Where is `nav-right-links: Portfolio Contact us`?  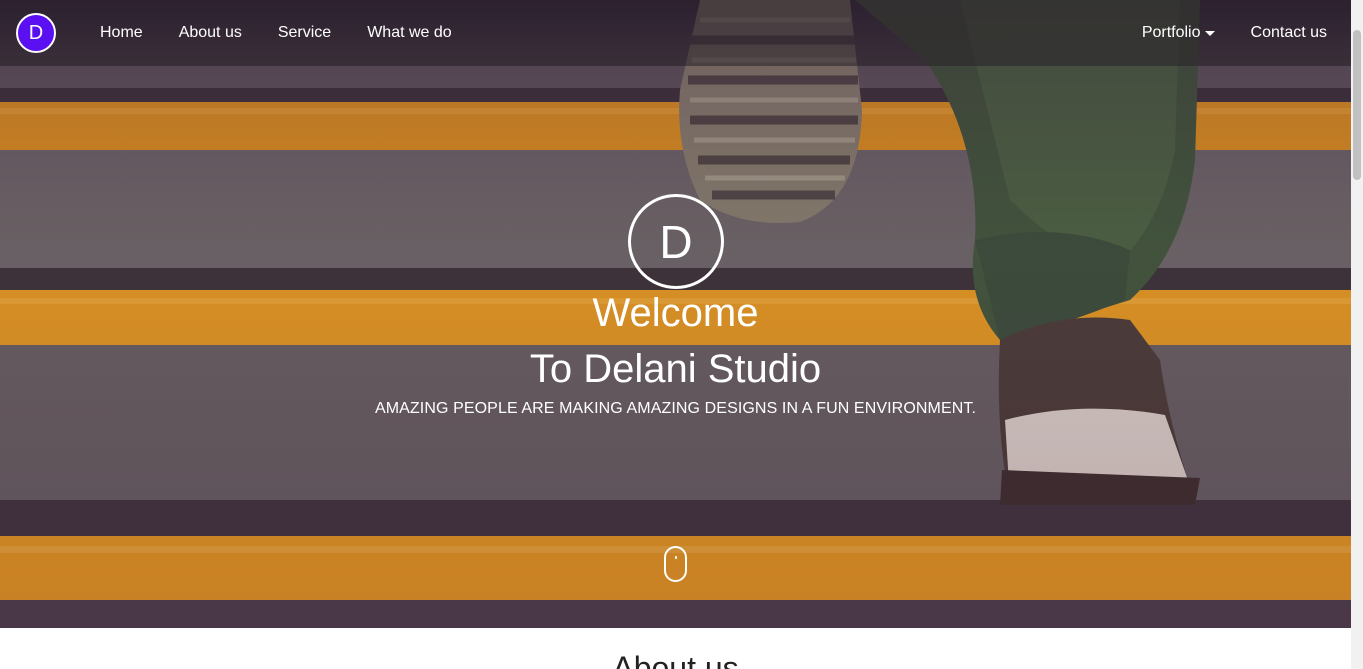 nav-right-links: Portfolio Contact us is located at coordinates (1234, 33).